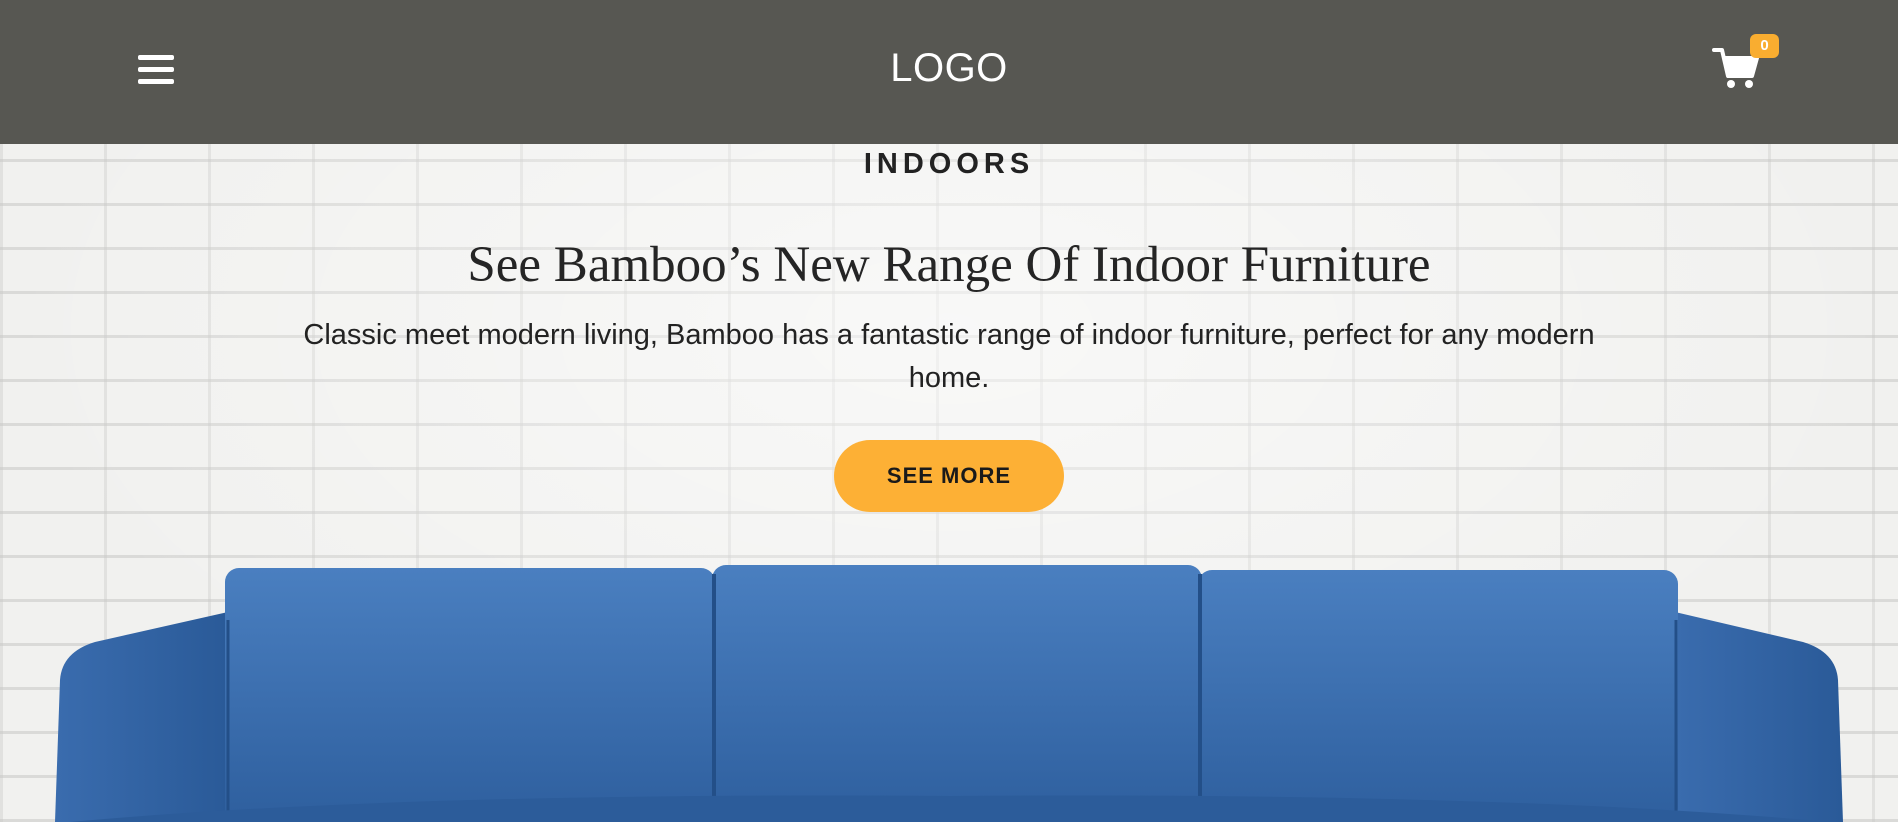 Image resolution: width=1898 pixels, height=822 pixels. Describe the element at coordinates (1764, 46) in the screenshot. I see `cart-count-badge: 0` at that location.